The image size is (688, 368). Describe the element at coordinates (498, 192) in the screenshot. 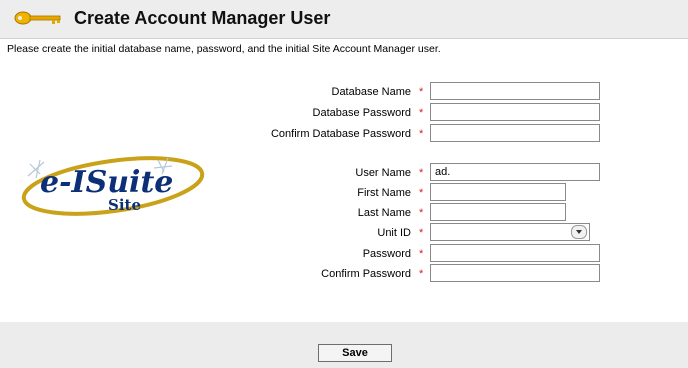

I see `first-name-input` at that location.